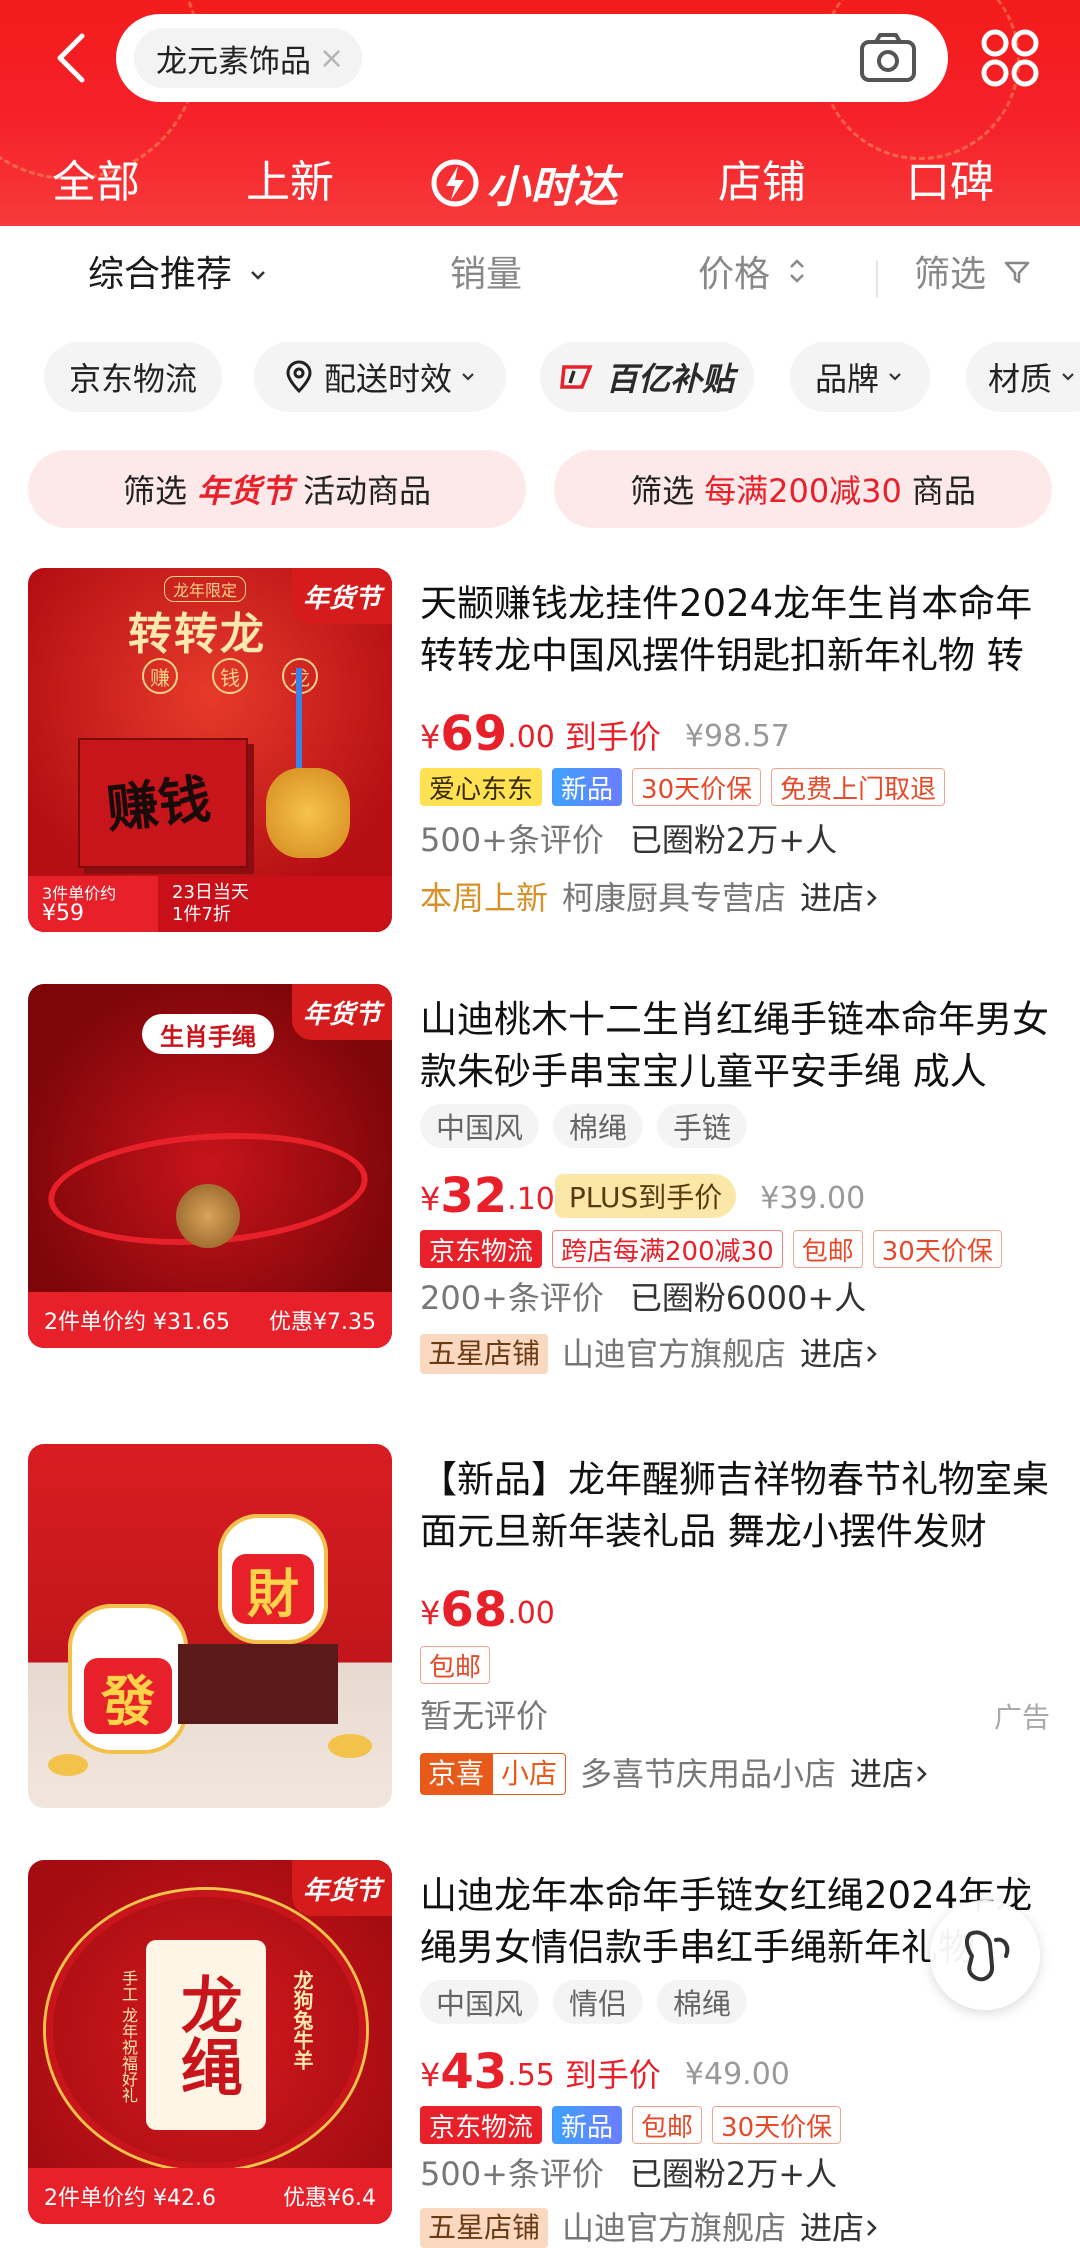 This screenshot has height=2248, width=1080. I want to click on review-count: 200+条评价, so click(512, 1298).